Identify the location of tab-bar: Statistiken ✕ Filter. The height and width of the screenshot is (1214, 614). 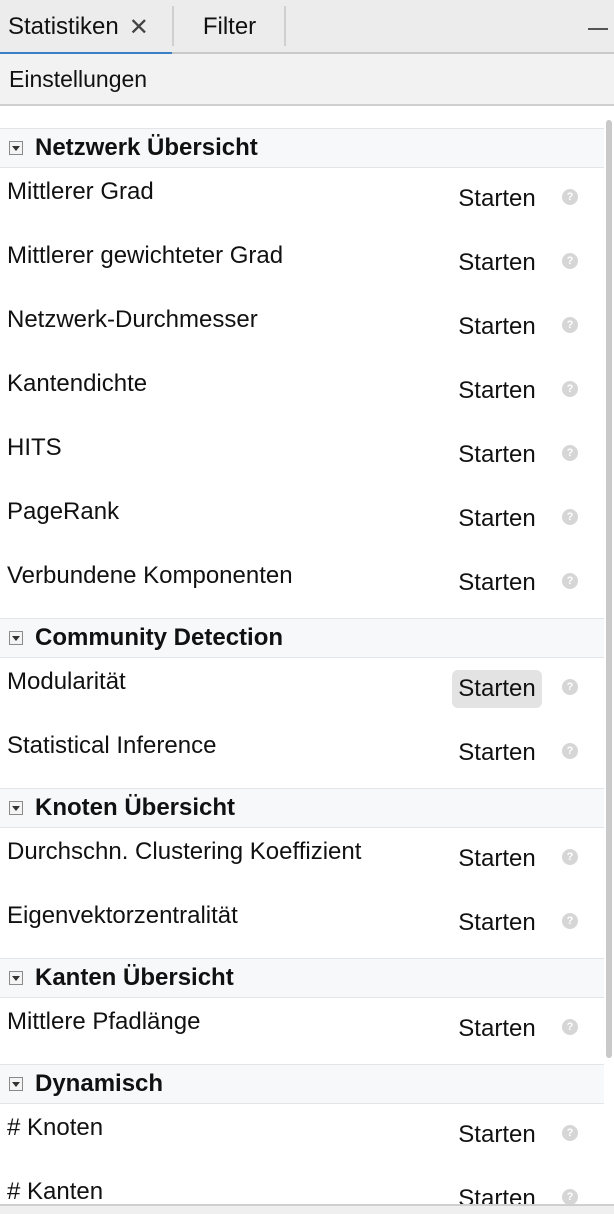
(307, 28).